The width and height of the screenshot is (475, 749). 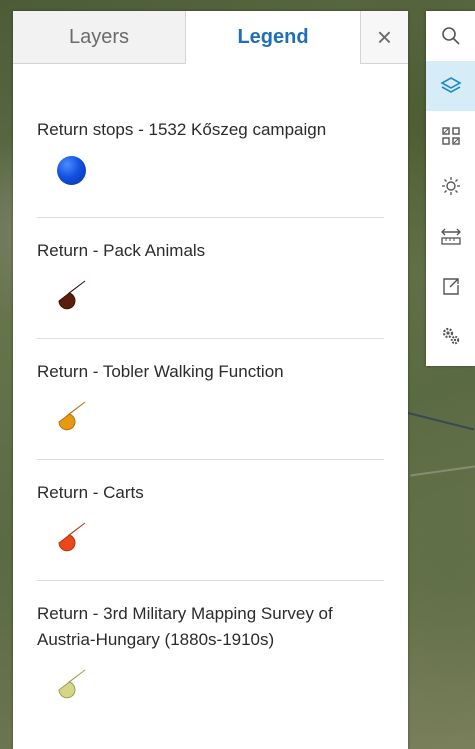 I want to click on daylight-button, so click(x=450, y=186).